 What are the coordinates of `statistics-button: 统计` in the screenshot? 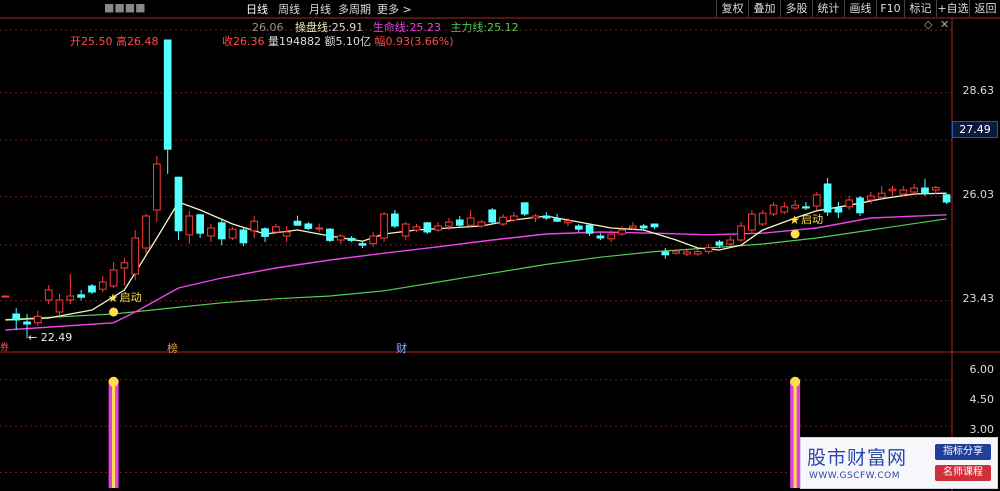 It's located at (828, 8).